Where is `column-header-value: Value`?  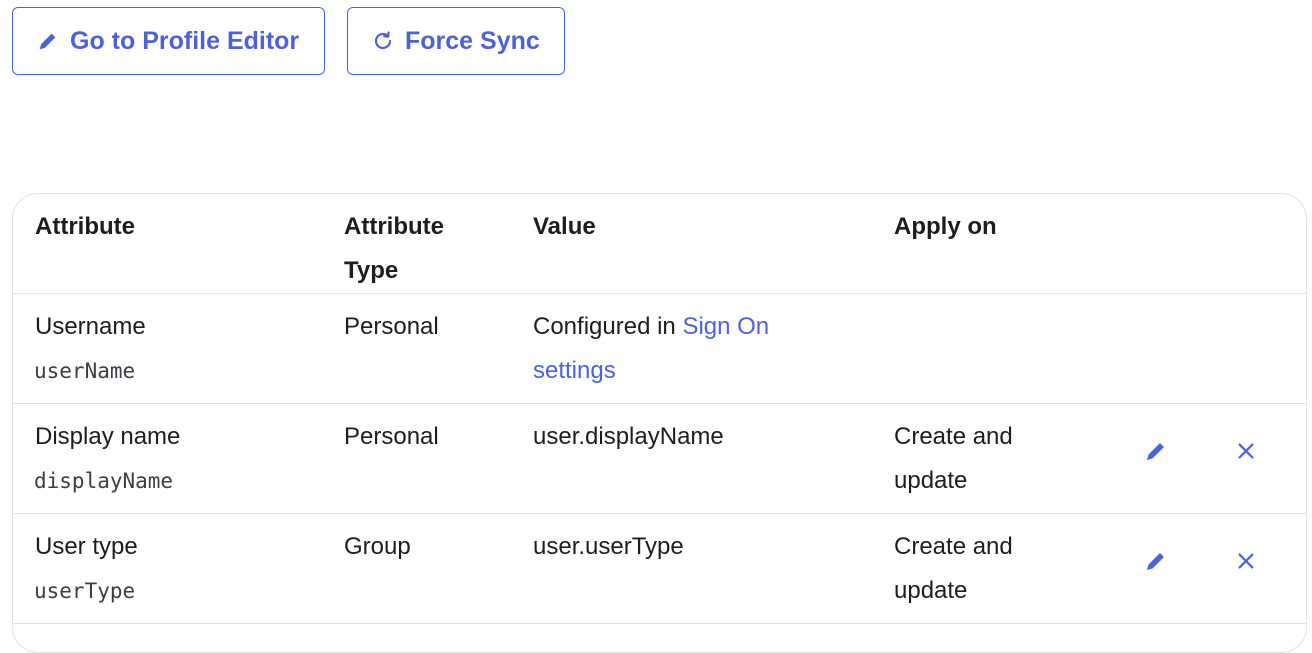 column-header-value: Value is located at coordinates (564, 226).